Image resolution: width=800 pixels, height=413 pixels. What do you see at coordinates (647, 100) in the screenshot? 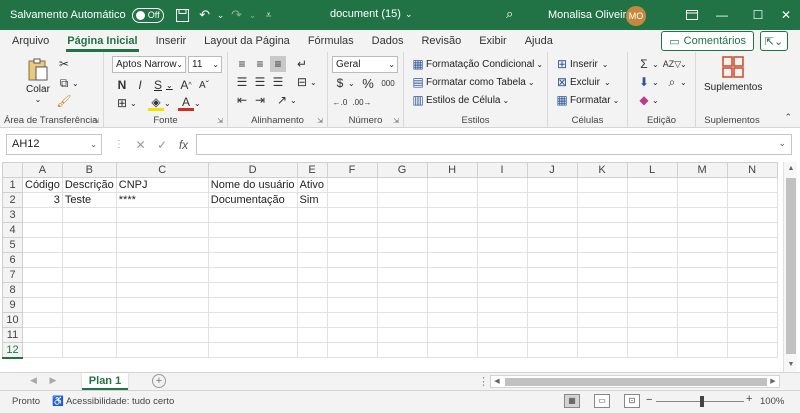
I see `clear-button: ◆ ⌄` at bounding box center [647, 100].